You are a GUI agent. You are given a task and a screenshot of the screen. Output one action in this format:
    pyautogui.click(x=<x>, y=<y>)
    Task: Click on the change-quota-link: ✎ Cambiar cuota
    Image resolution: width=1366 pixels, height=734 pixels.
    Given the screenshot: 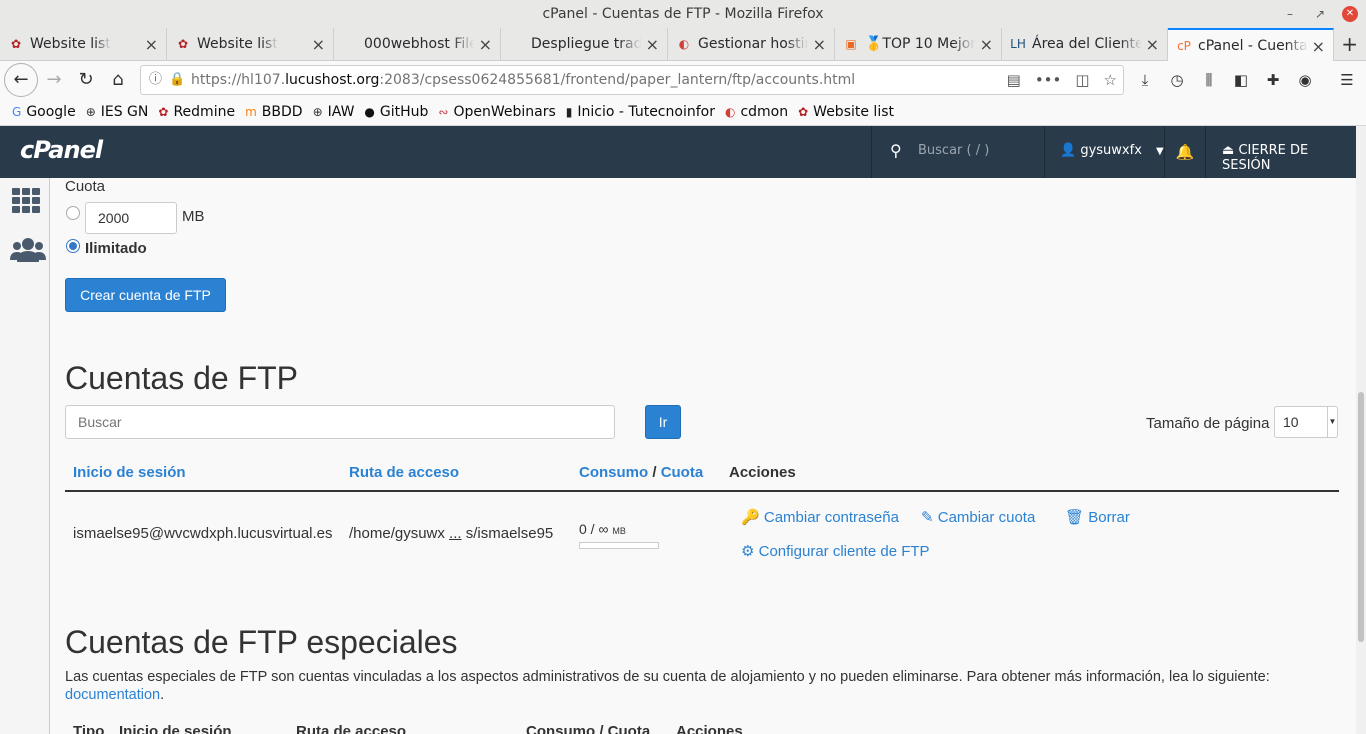 What is the action you would take?
    pyautogui.click(x=978, y=517)
    